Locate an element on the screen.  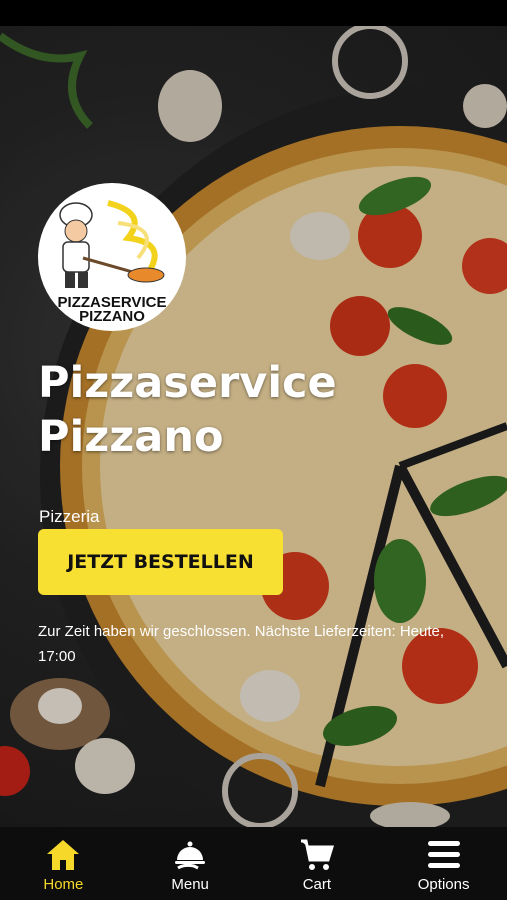
order-now-button: JETZT BESTELLEN is located at coordinates (160, 562).